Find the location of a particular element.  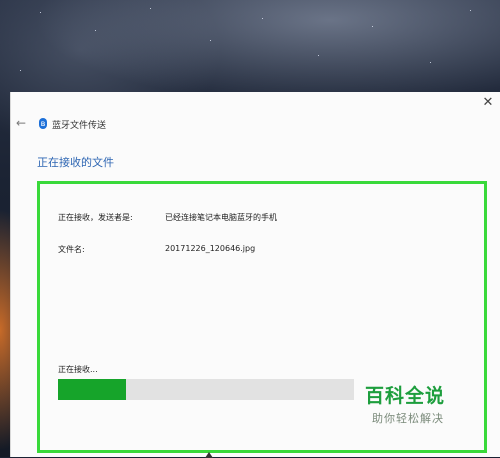

close-icon: ✕ is located at coordinates (488, 103).